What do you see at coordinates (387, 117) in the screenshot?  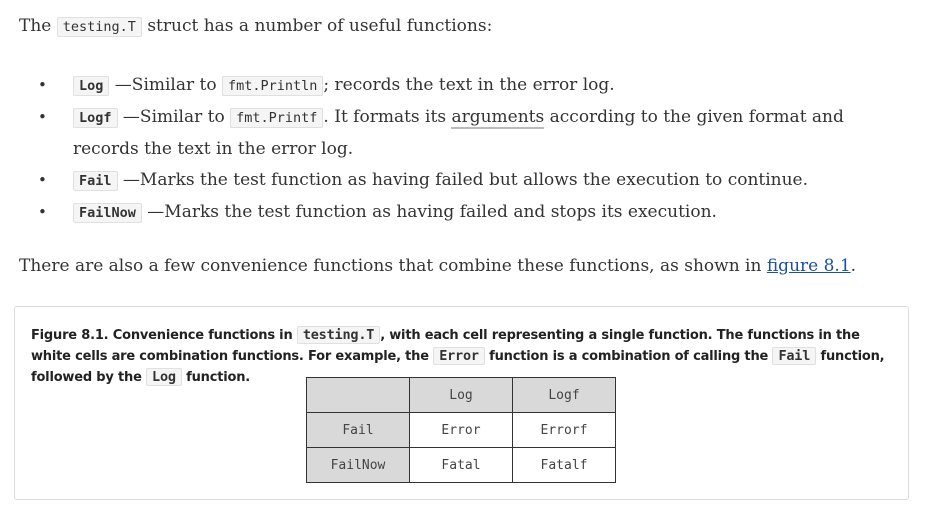 I see `function-desc: . It formats its` at bounding box center [387, 117].